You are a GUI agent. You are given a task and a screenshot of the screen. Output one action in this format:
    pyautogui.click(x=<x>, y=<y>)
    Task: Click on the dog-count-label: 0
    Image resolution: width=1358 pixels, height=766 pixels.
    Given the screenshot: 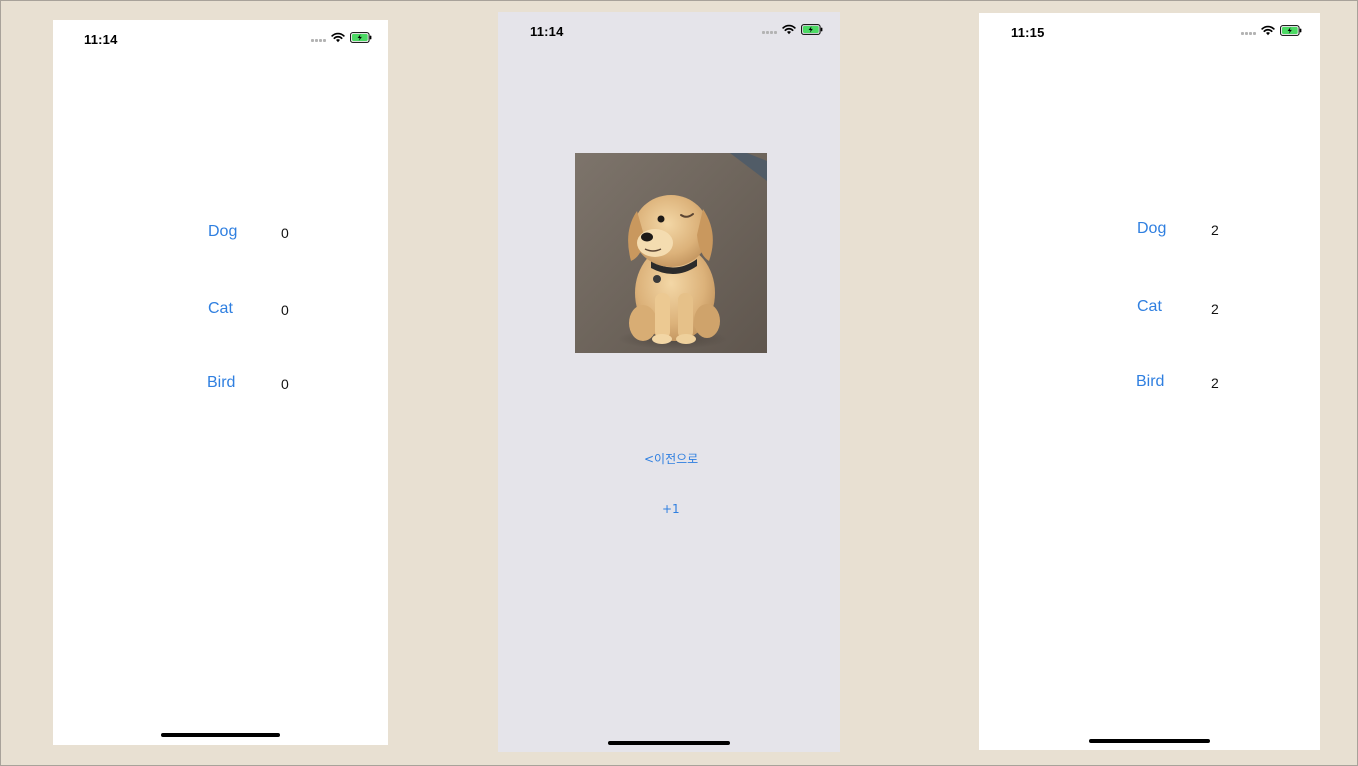 What is the action you would take?
    pyautogui.click(x=285, y=233)
    